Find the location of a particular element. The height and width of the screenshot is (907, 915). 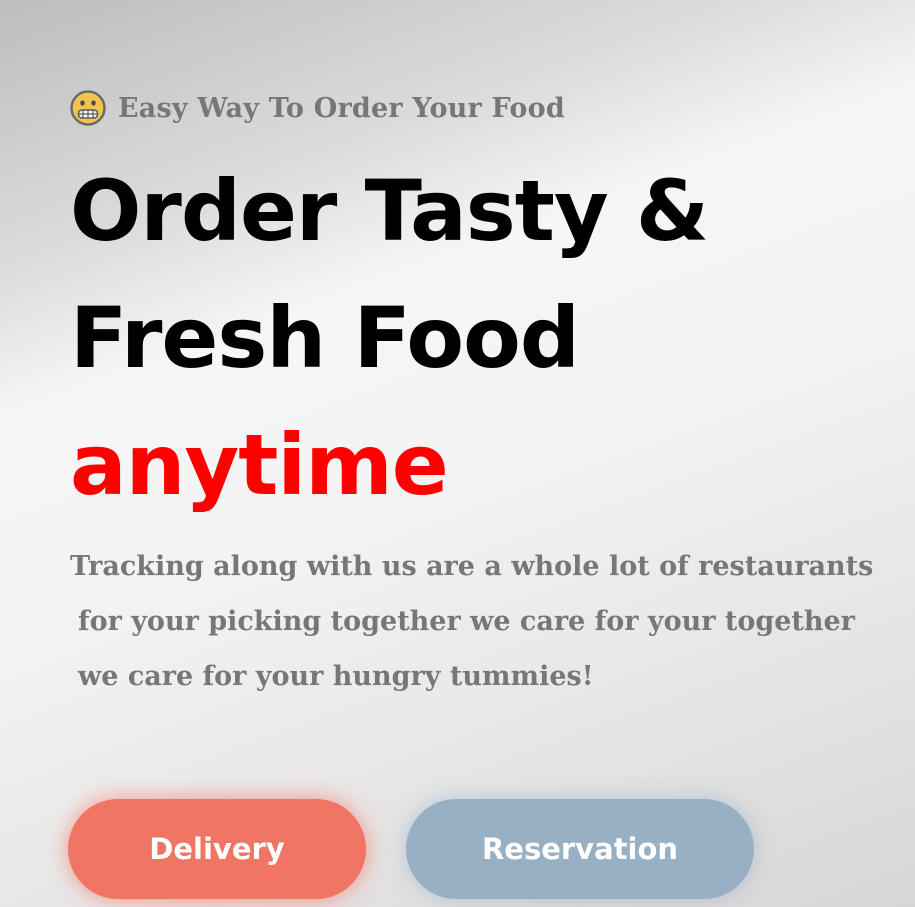

delivery-button: Delivery is located at coordinates (217, 849).